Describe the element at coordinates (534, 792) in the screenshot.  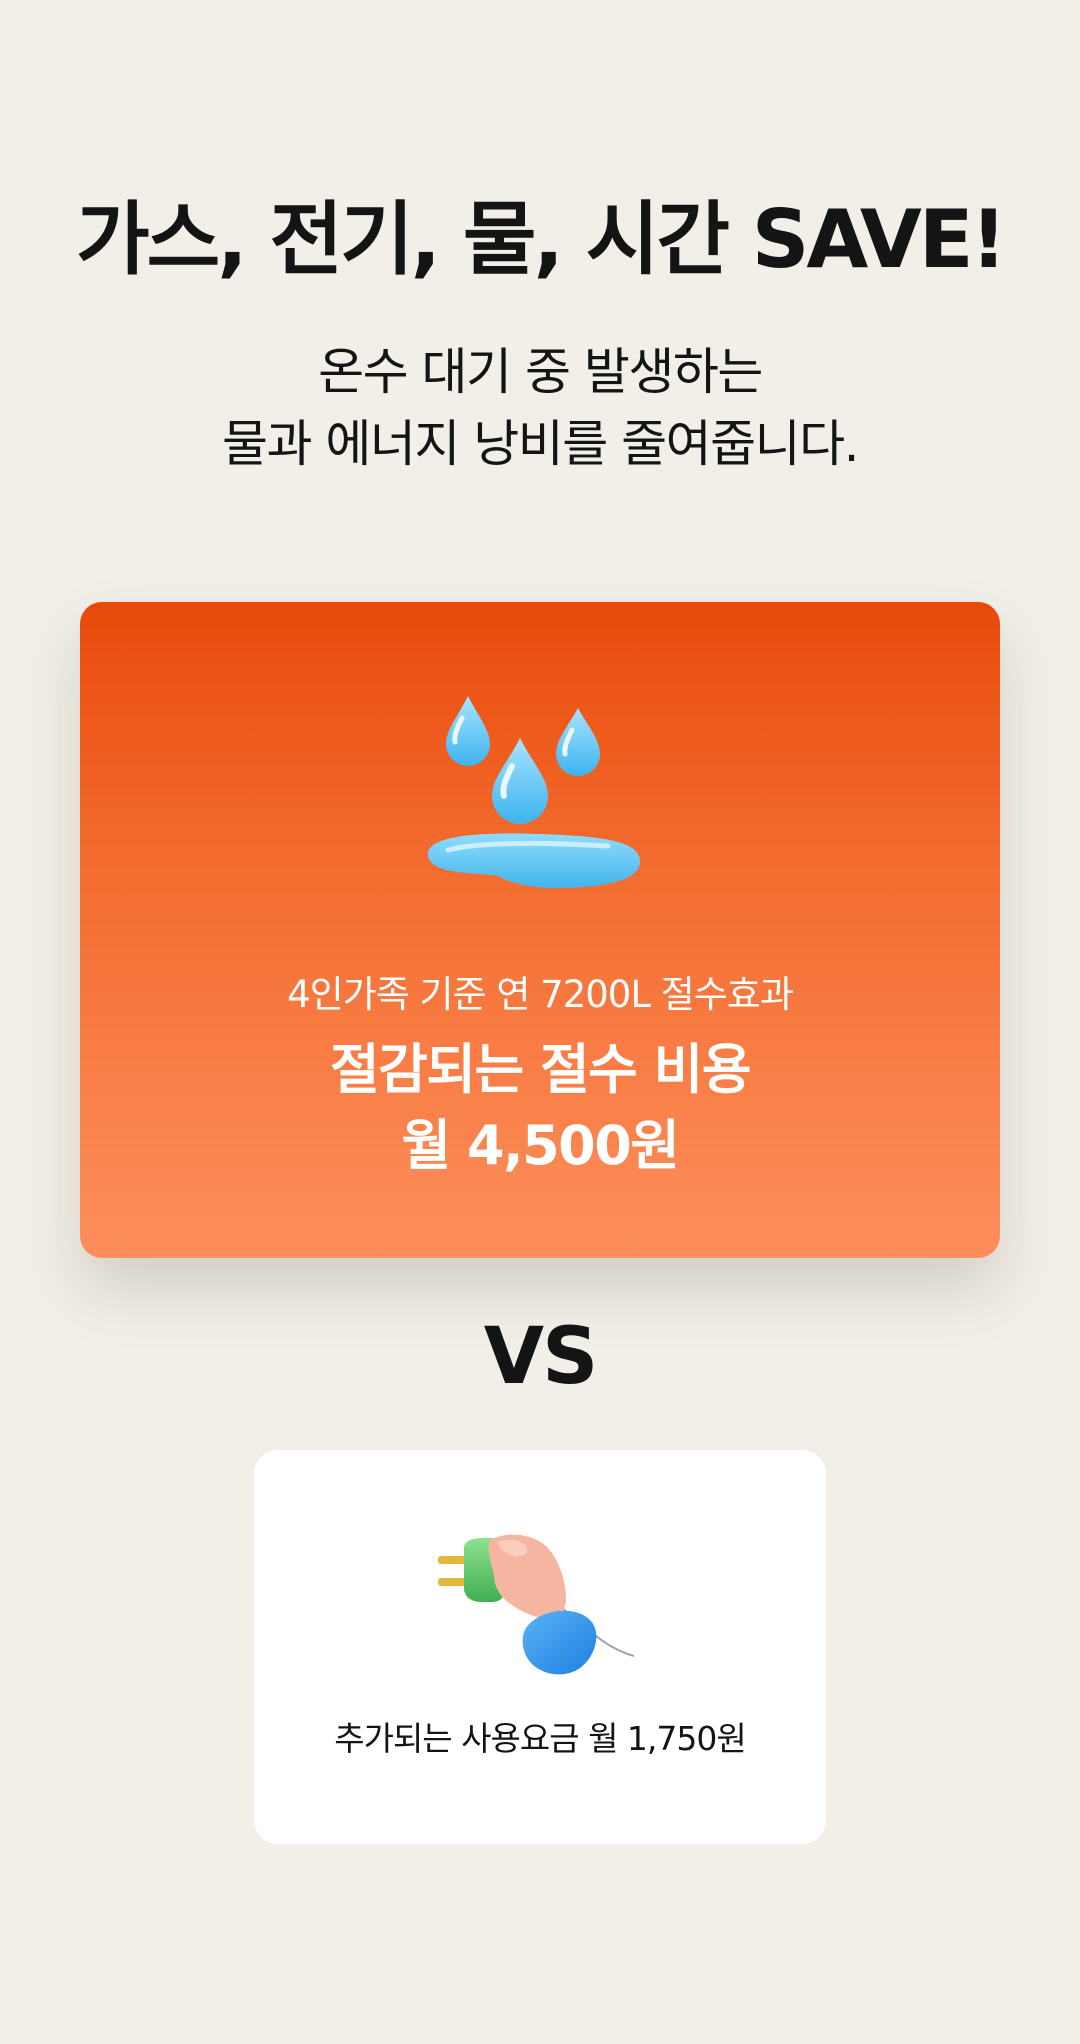
I see `water-drops-icon` at that location.